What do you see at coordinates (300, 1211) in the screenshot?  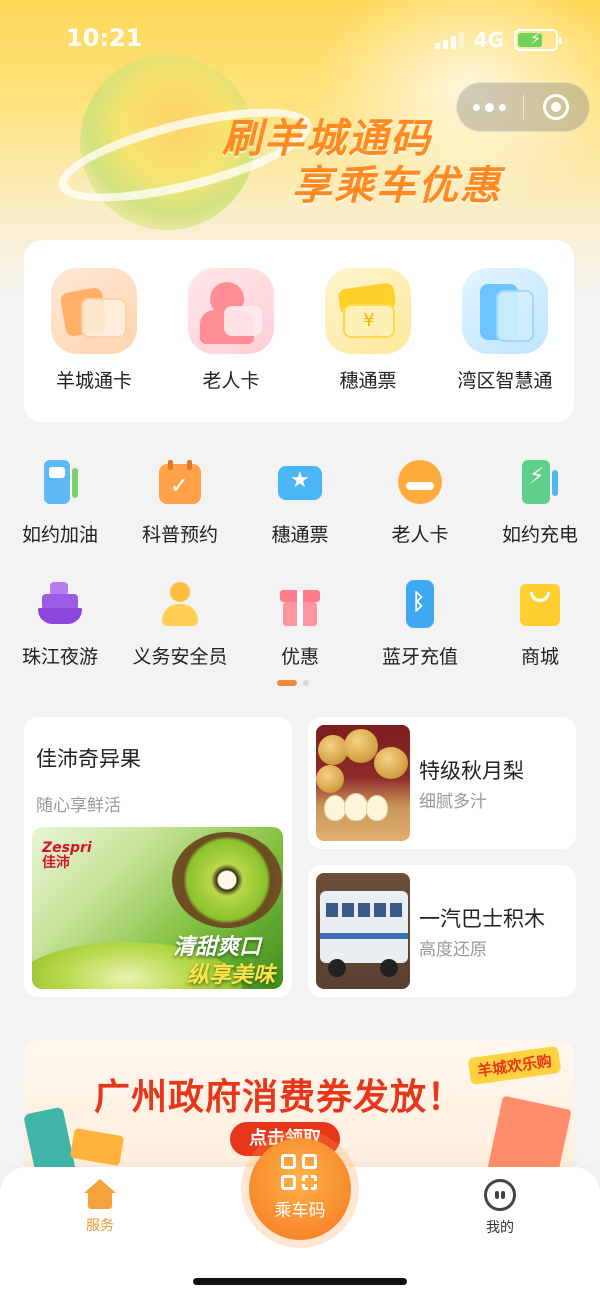 I see `ride-code-label: 乘车码` at bounding box center [300, 1211].